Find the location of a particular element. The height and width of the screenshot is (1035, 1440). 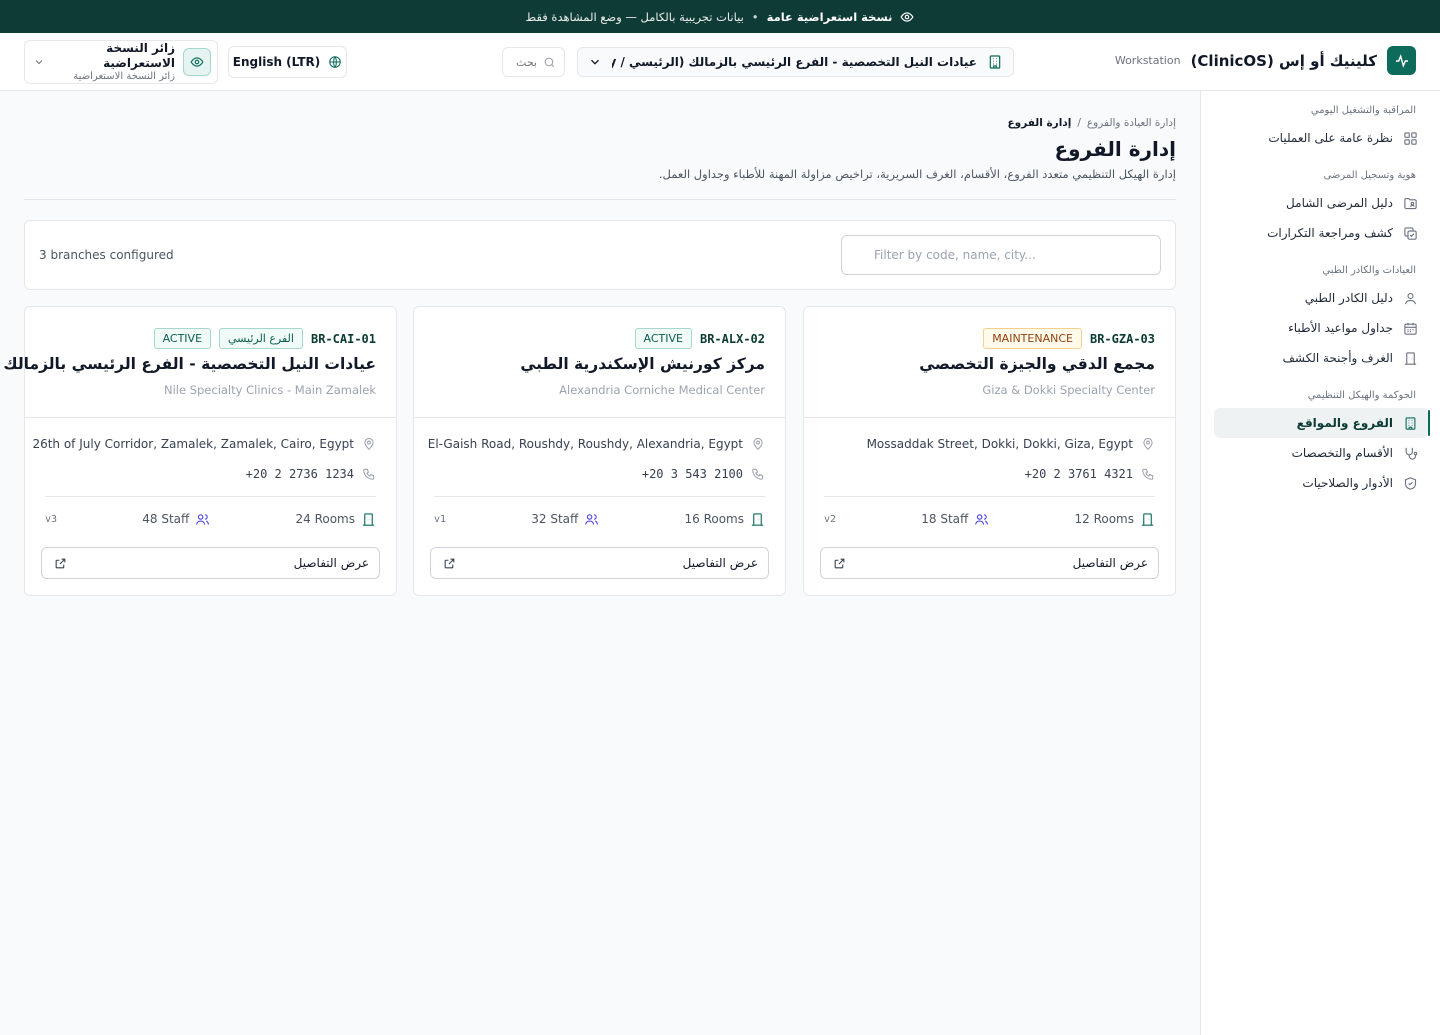

staff-count: 32 Staff is located at coordinates (555, 519).